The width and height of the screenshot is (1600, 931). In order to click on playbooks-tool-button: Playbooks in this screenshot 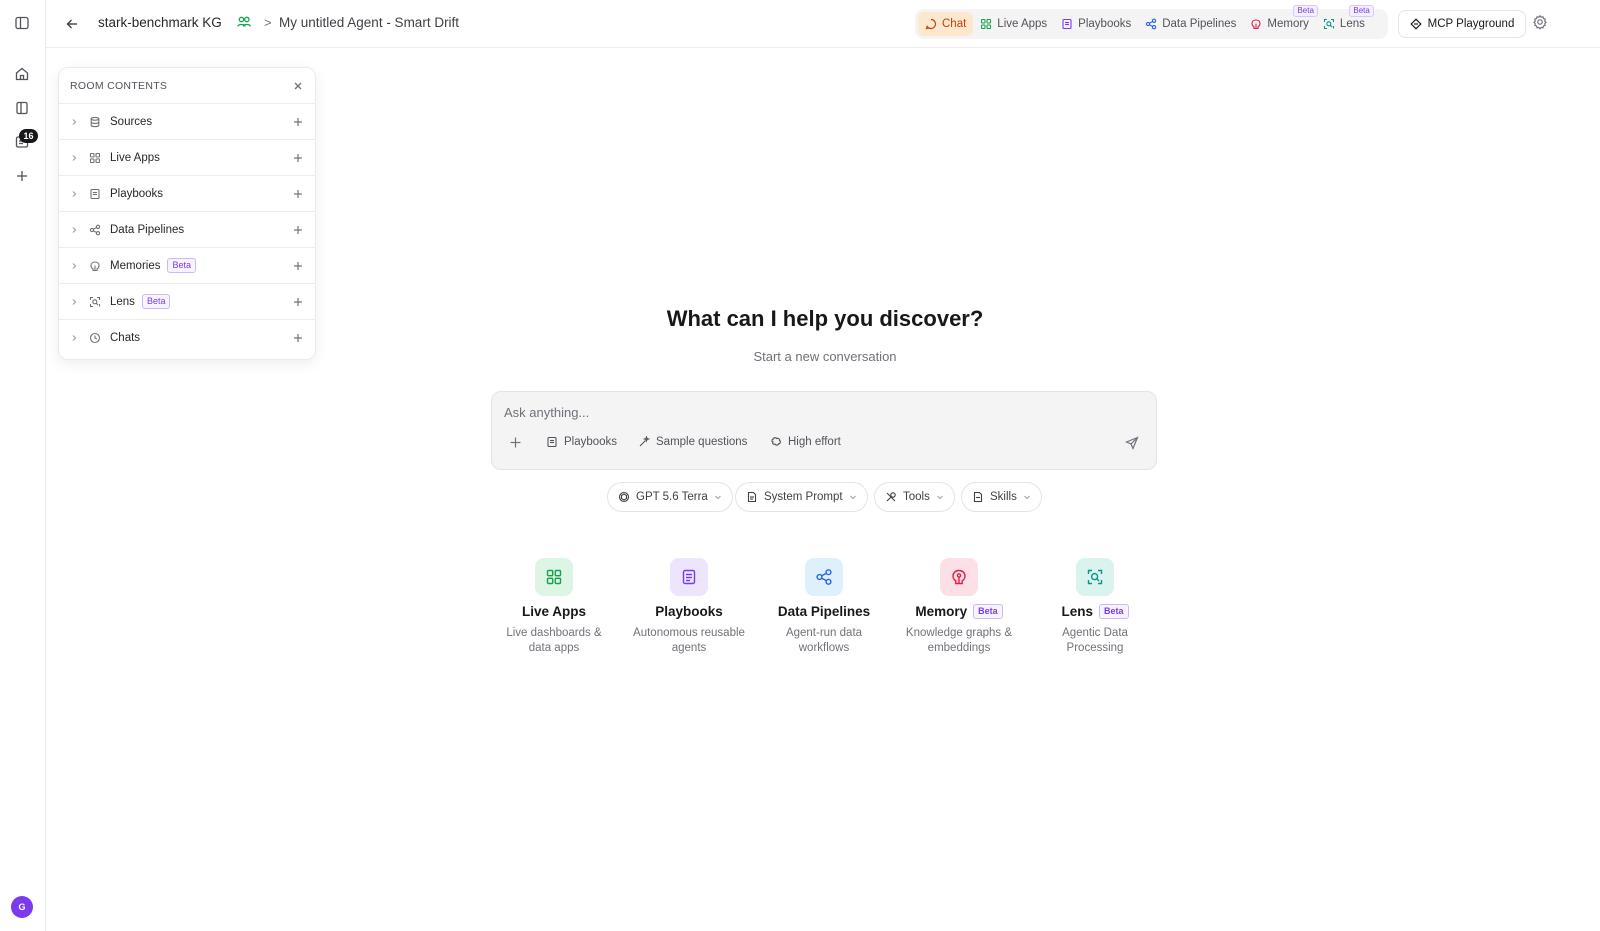, I will do `click(581, 442)`.